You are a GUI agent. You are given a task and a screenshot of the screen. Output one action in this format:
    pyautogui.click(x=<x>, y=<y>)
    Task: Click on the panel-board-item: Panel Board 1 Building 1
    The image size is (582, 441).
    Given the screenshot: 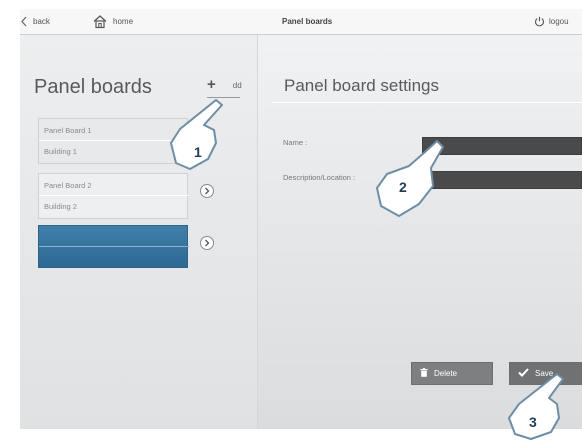 What is the action you would take?
    pyautogui.click(x=113, y=141)
    